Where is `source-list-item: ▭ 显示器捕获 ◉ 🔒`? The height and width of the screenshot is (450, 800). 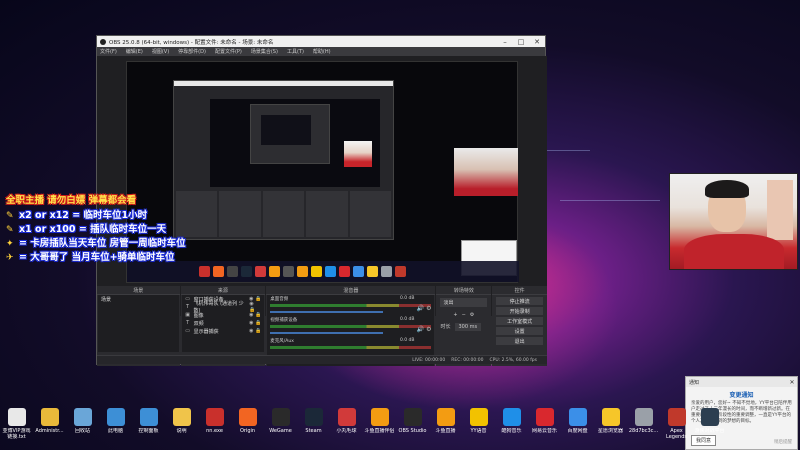
source-list-item: ▭ 显示器捕获 ◉ 🔒 is located at coordinates (223, 331).